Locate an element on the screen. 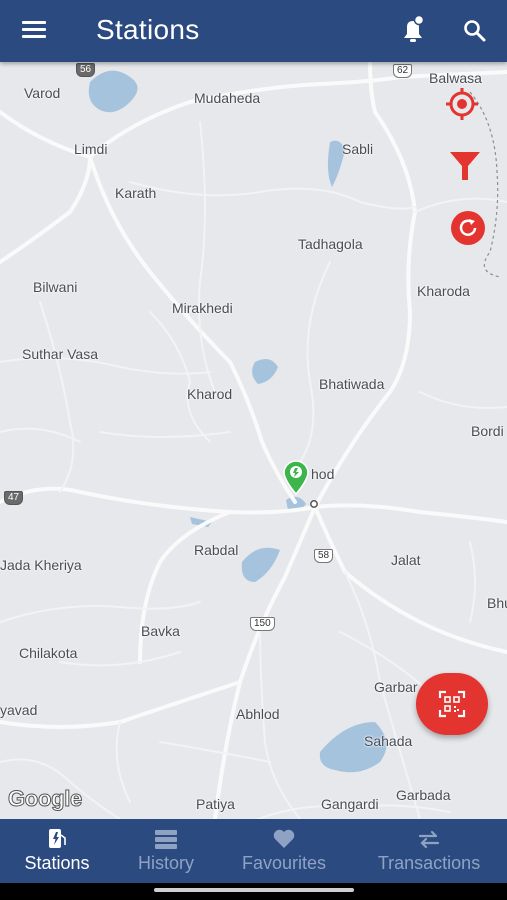 Image resolution: width=507 pixels, height=900 pixels. search-icon is located at coordinates (475, 31).